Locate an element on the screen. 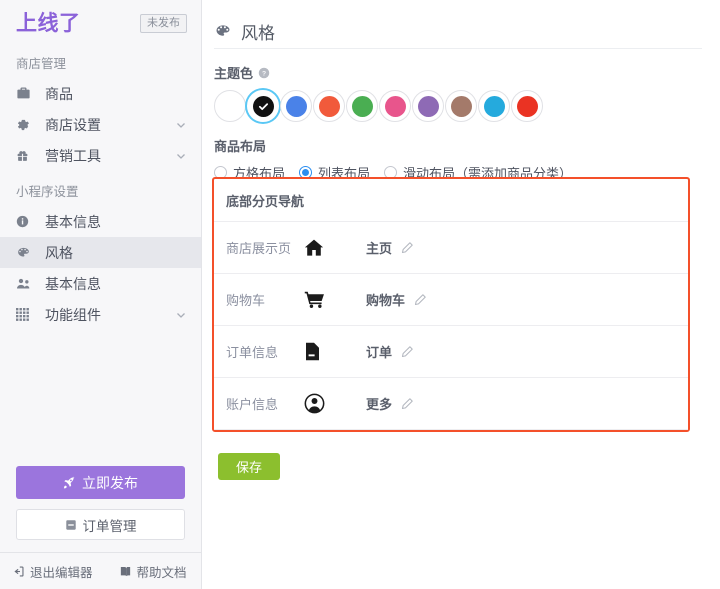 This screenshot has height=589, width=720. bottom-nav-page-name: 账户信息 is located at coordinates (252, 404).